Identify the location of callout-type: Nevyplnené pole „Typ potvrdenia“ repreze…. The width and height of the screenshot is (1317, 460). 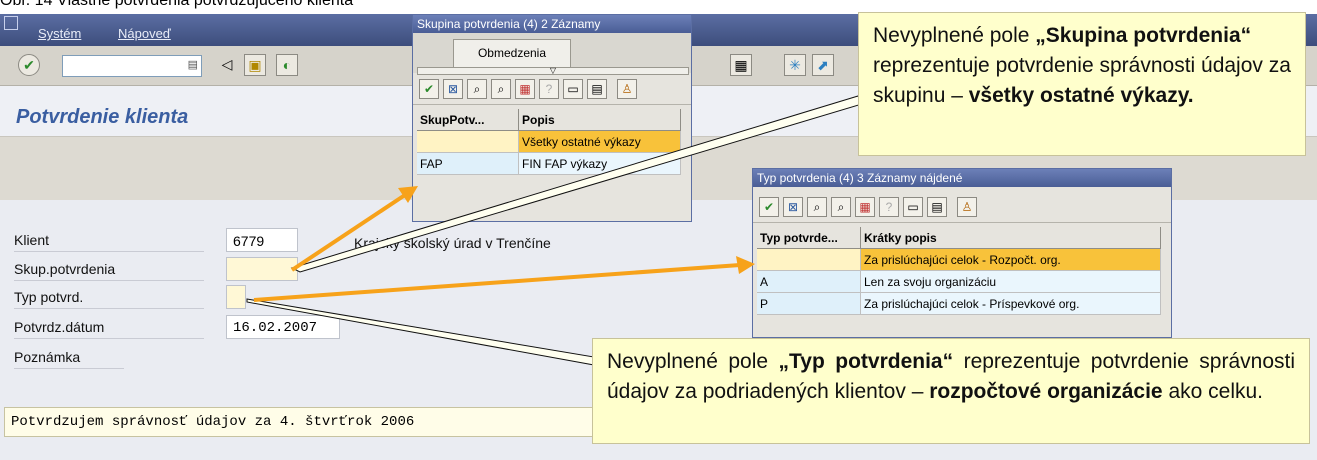
(951, 391).